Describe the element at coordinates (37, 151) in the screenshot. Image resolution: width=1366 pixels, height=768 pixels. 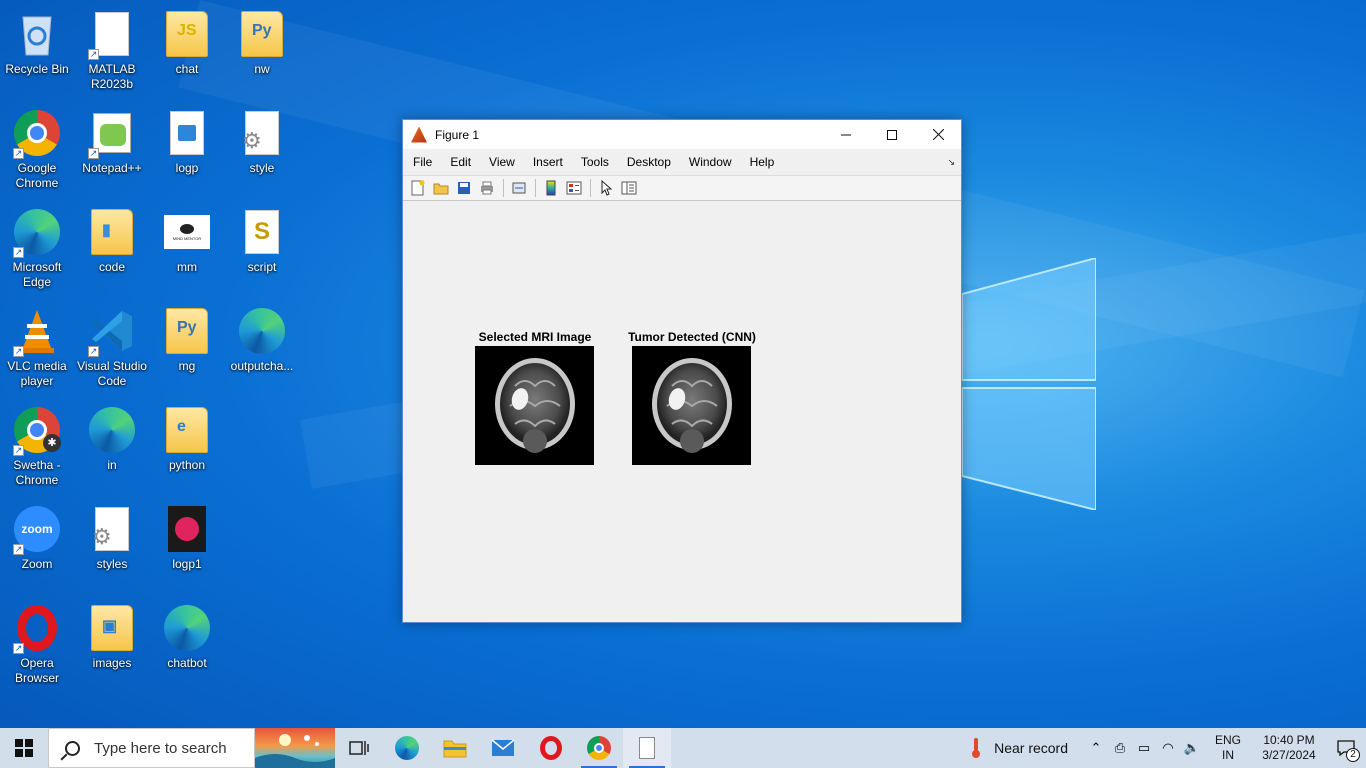
I see `desktop-icon-google-chrome: ↗ Google Chrome` at that location.